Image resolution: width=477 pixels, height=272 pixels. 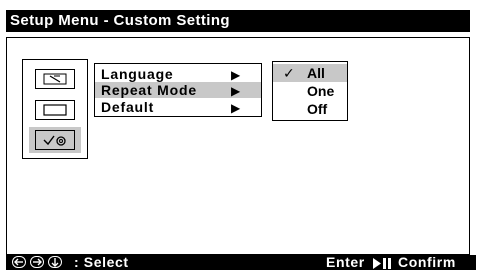 I want to click on enter-hint: Enter, so click(x=345, y=262).